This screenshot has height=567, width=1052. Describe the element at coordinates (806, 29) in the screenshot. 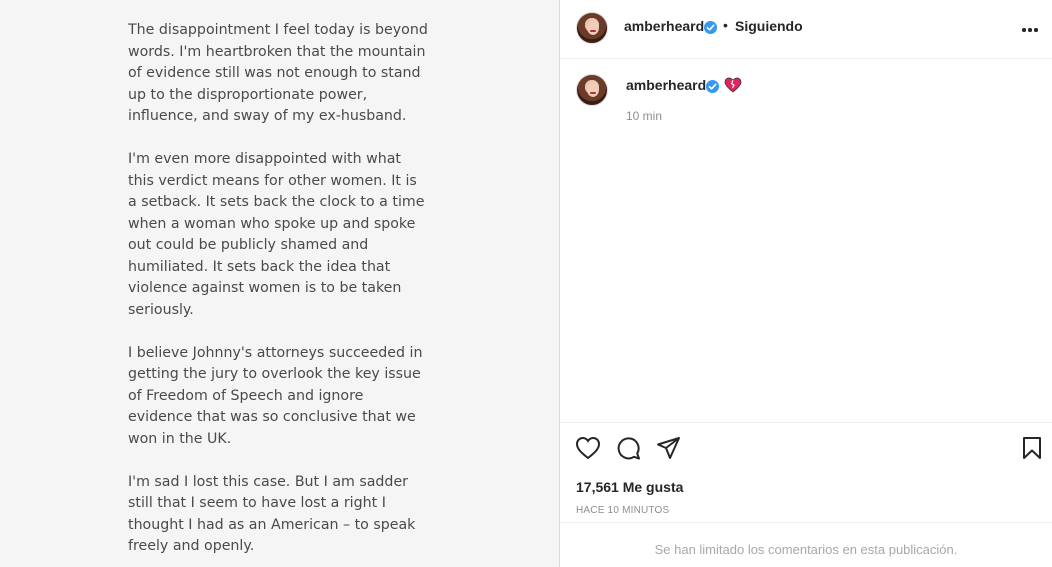

I see `post-header: amberheard • Siguiendo` at that location.